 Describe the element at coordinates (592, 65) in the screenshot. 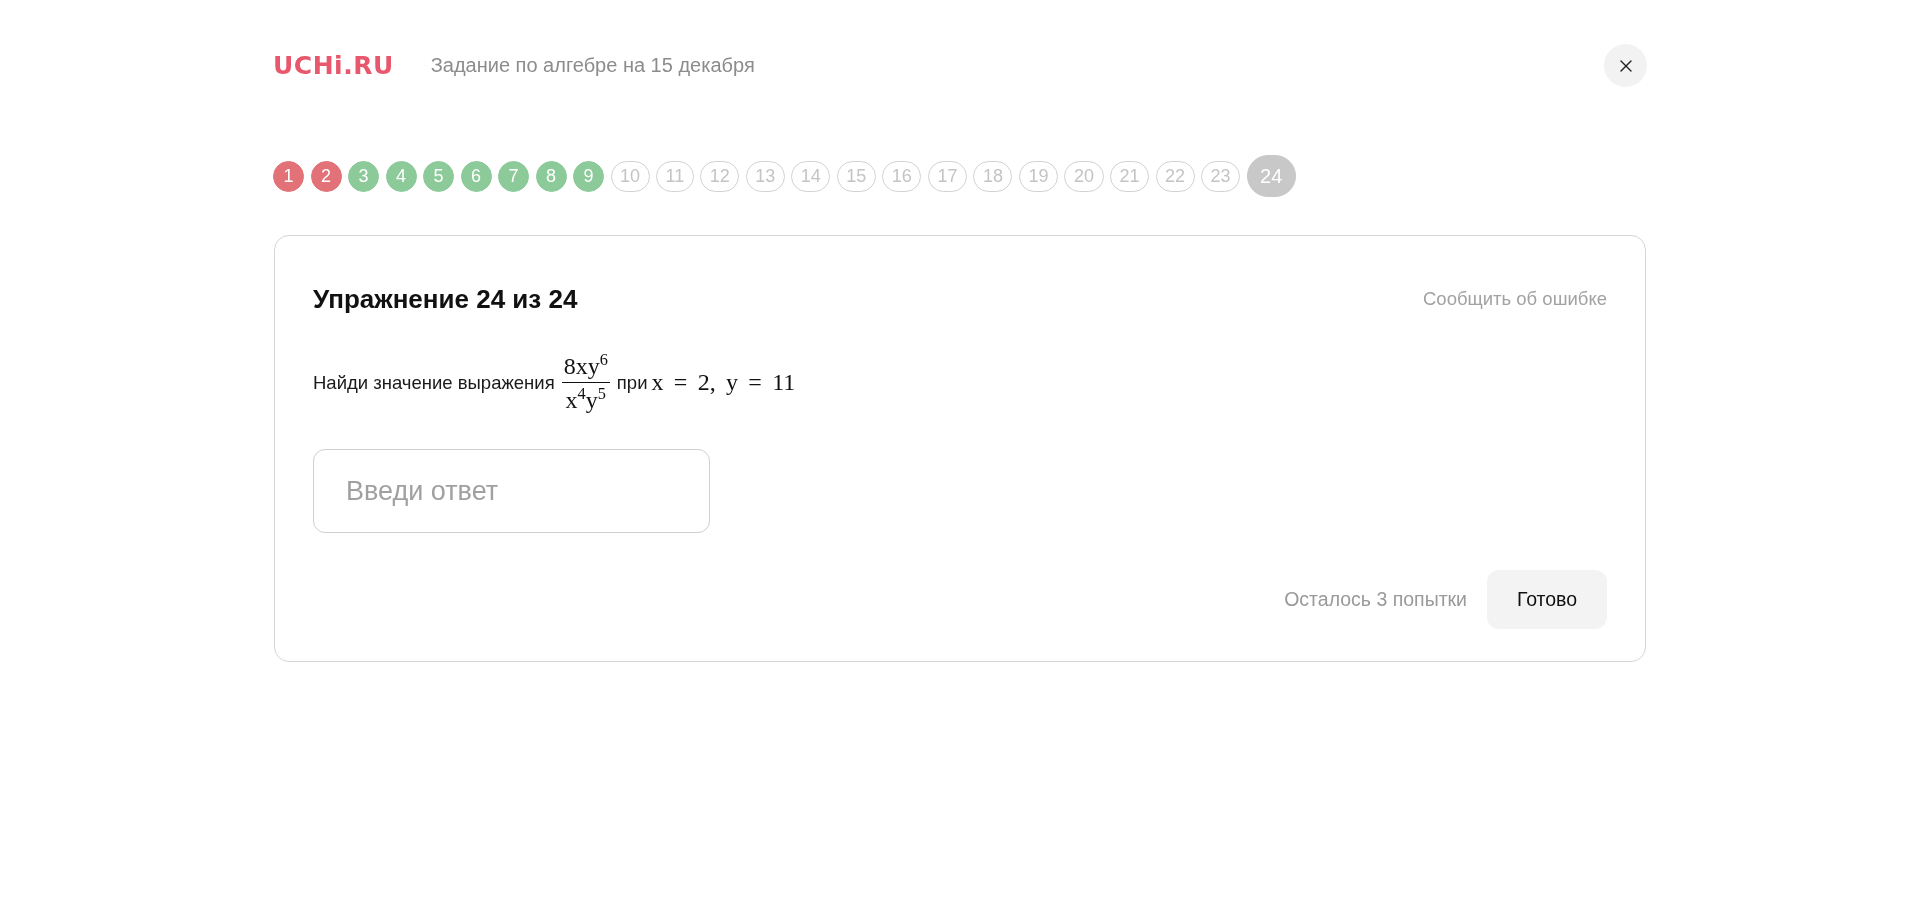

I see `assignment-title: Задание по алгебре на 15 декабря` at that location.